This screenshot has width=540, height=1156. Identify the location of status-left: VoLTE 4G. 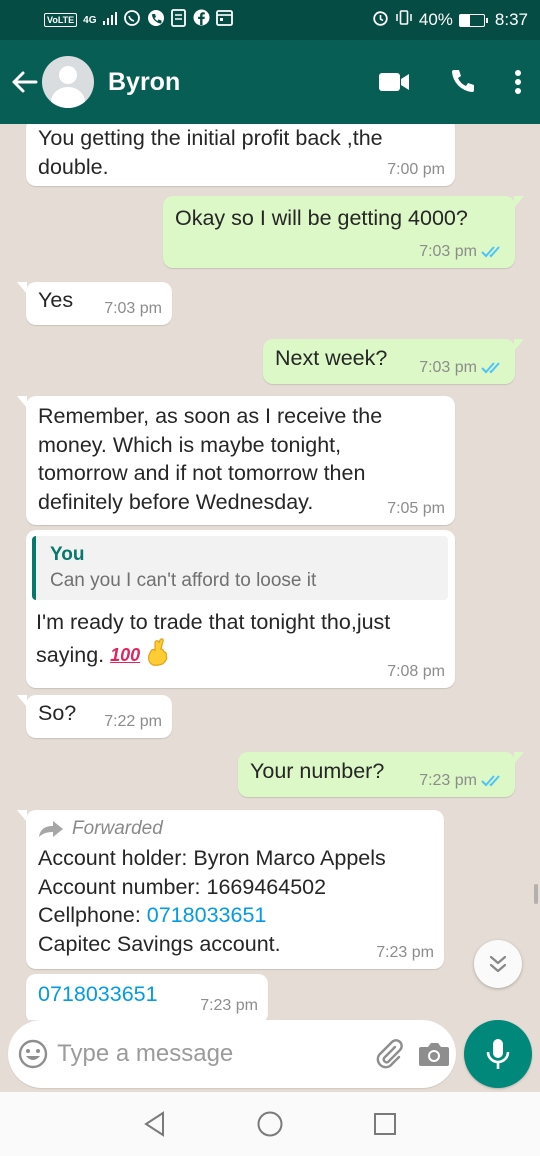
(138, 20).